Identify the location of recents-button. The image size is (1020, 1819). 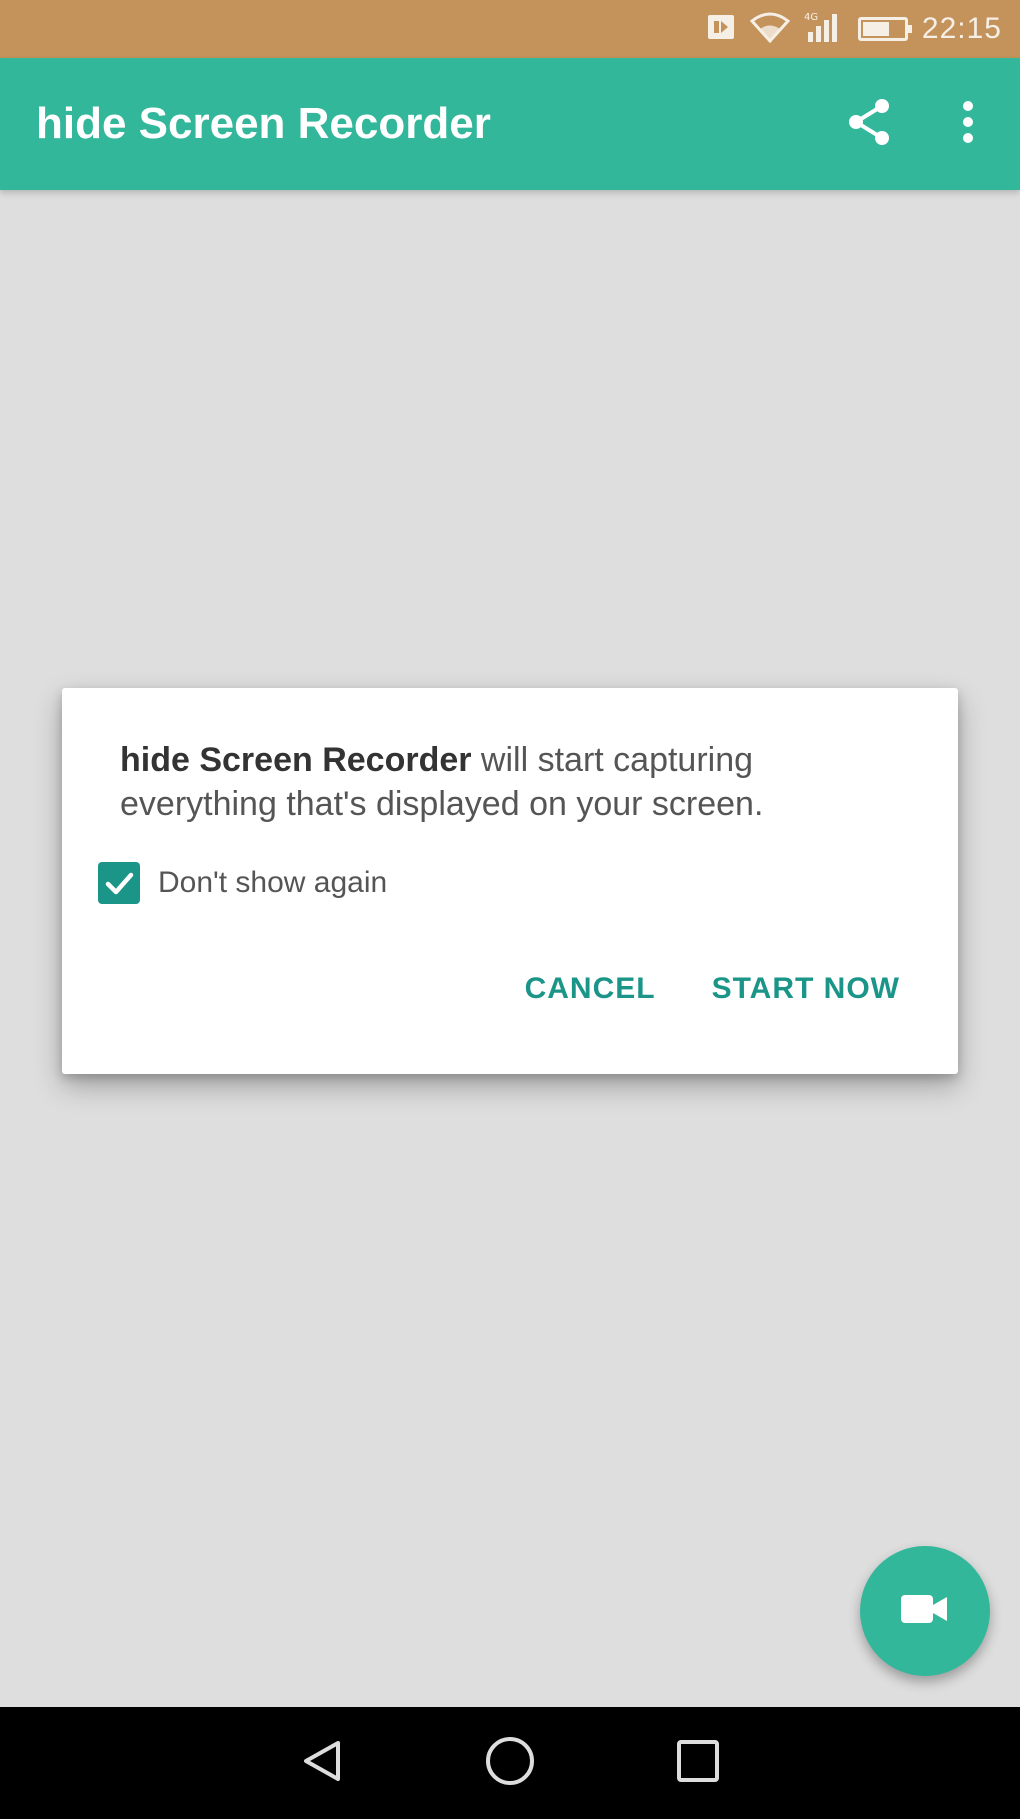
(698, 1763).